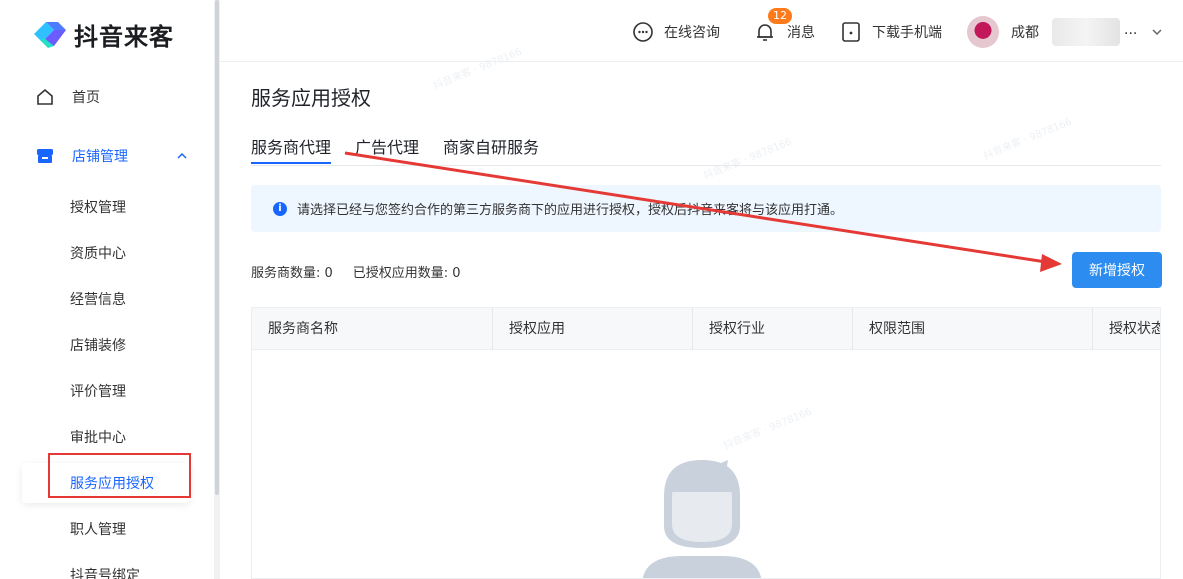 The width and height of the screenshot is (1183, 579). What do you see at coordinates (106, 437) in the screenshot?
I see `sidebar-item-approval: 审批中心` at bounding box center [106, 437].